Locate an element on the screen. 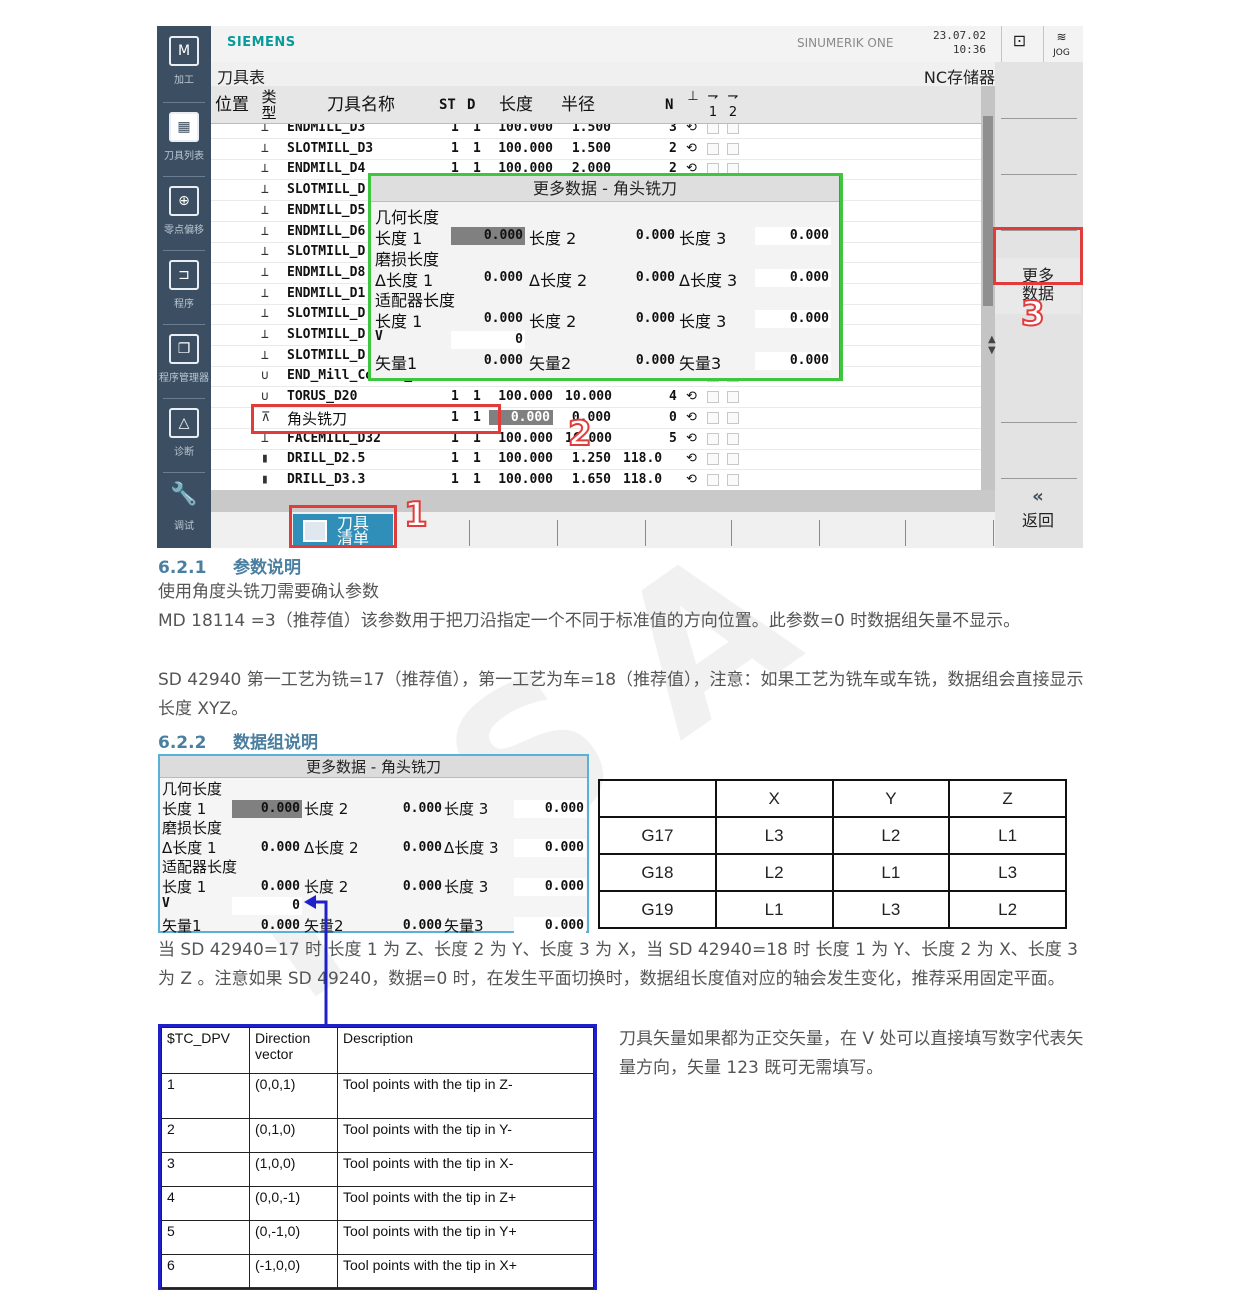 The width and height of the screenshot is (1239, 1301). table-cell: 2 is located at coordinates (205, 1135).